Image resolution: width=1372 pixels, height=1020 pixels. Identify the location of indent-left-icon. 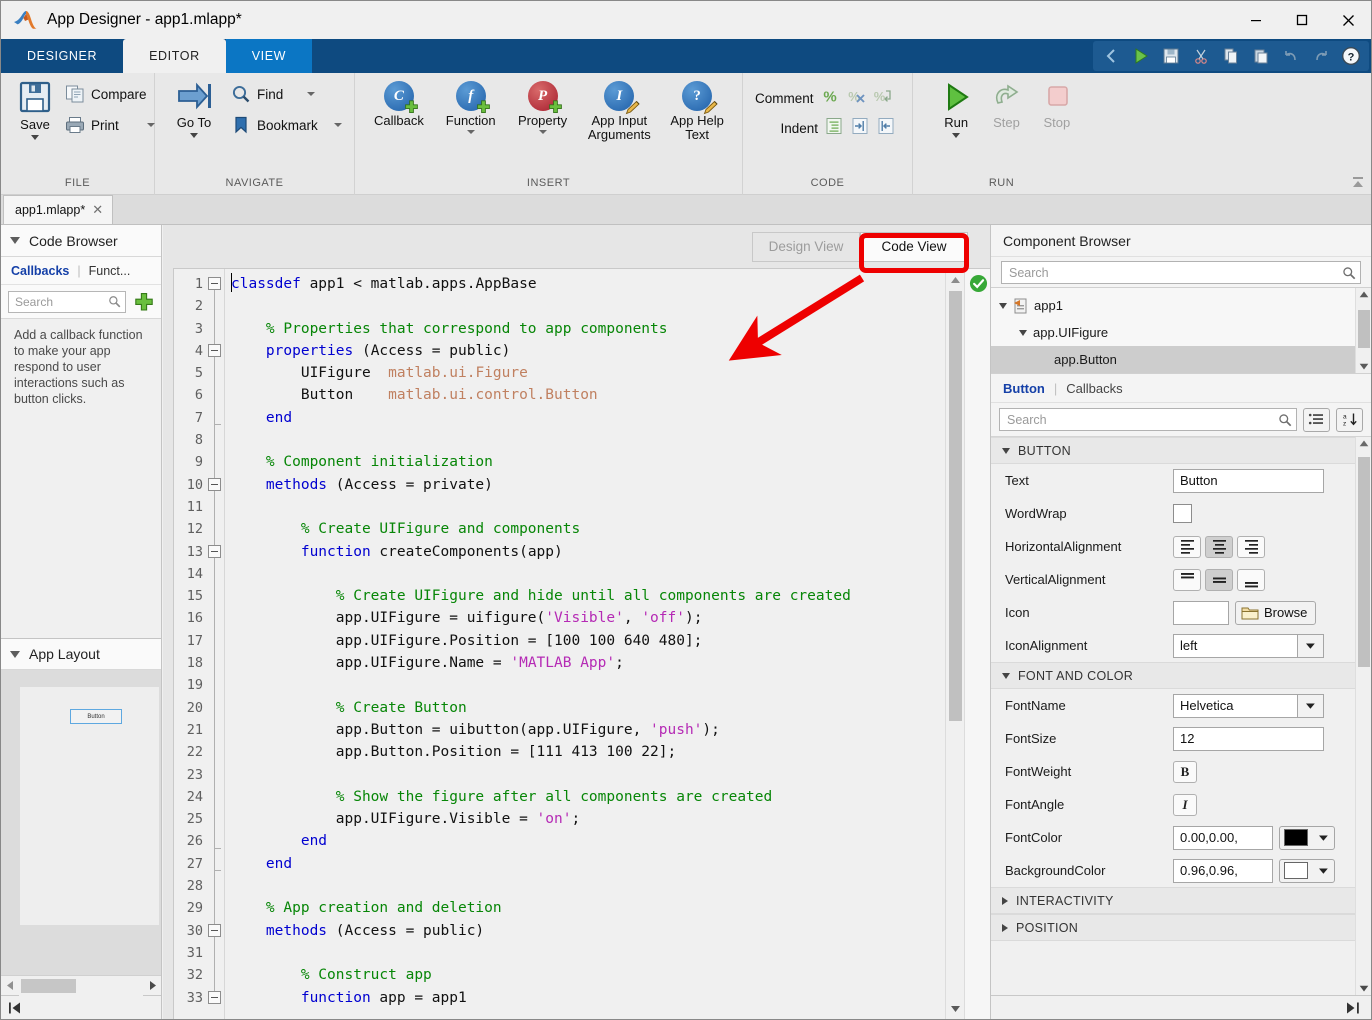
(886, 128).